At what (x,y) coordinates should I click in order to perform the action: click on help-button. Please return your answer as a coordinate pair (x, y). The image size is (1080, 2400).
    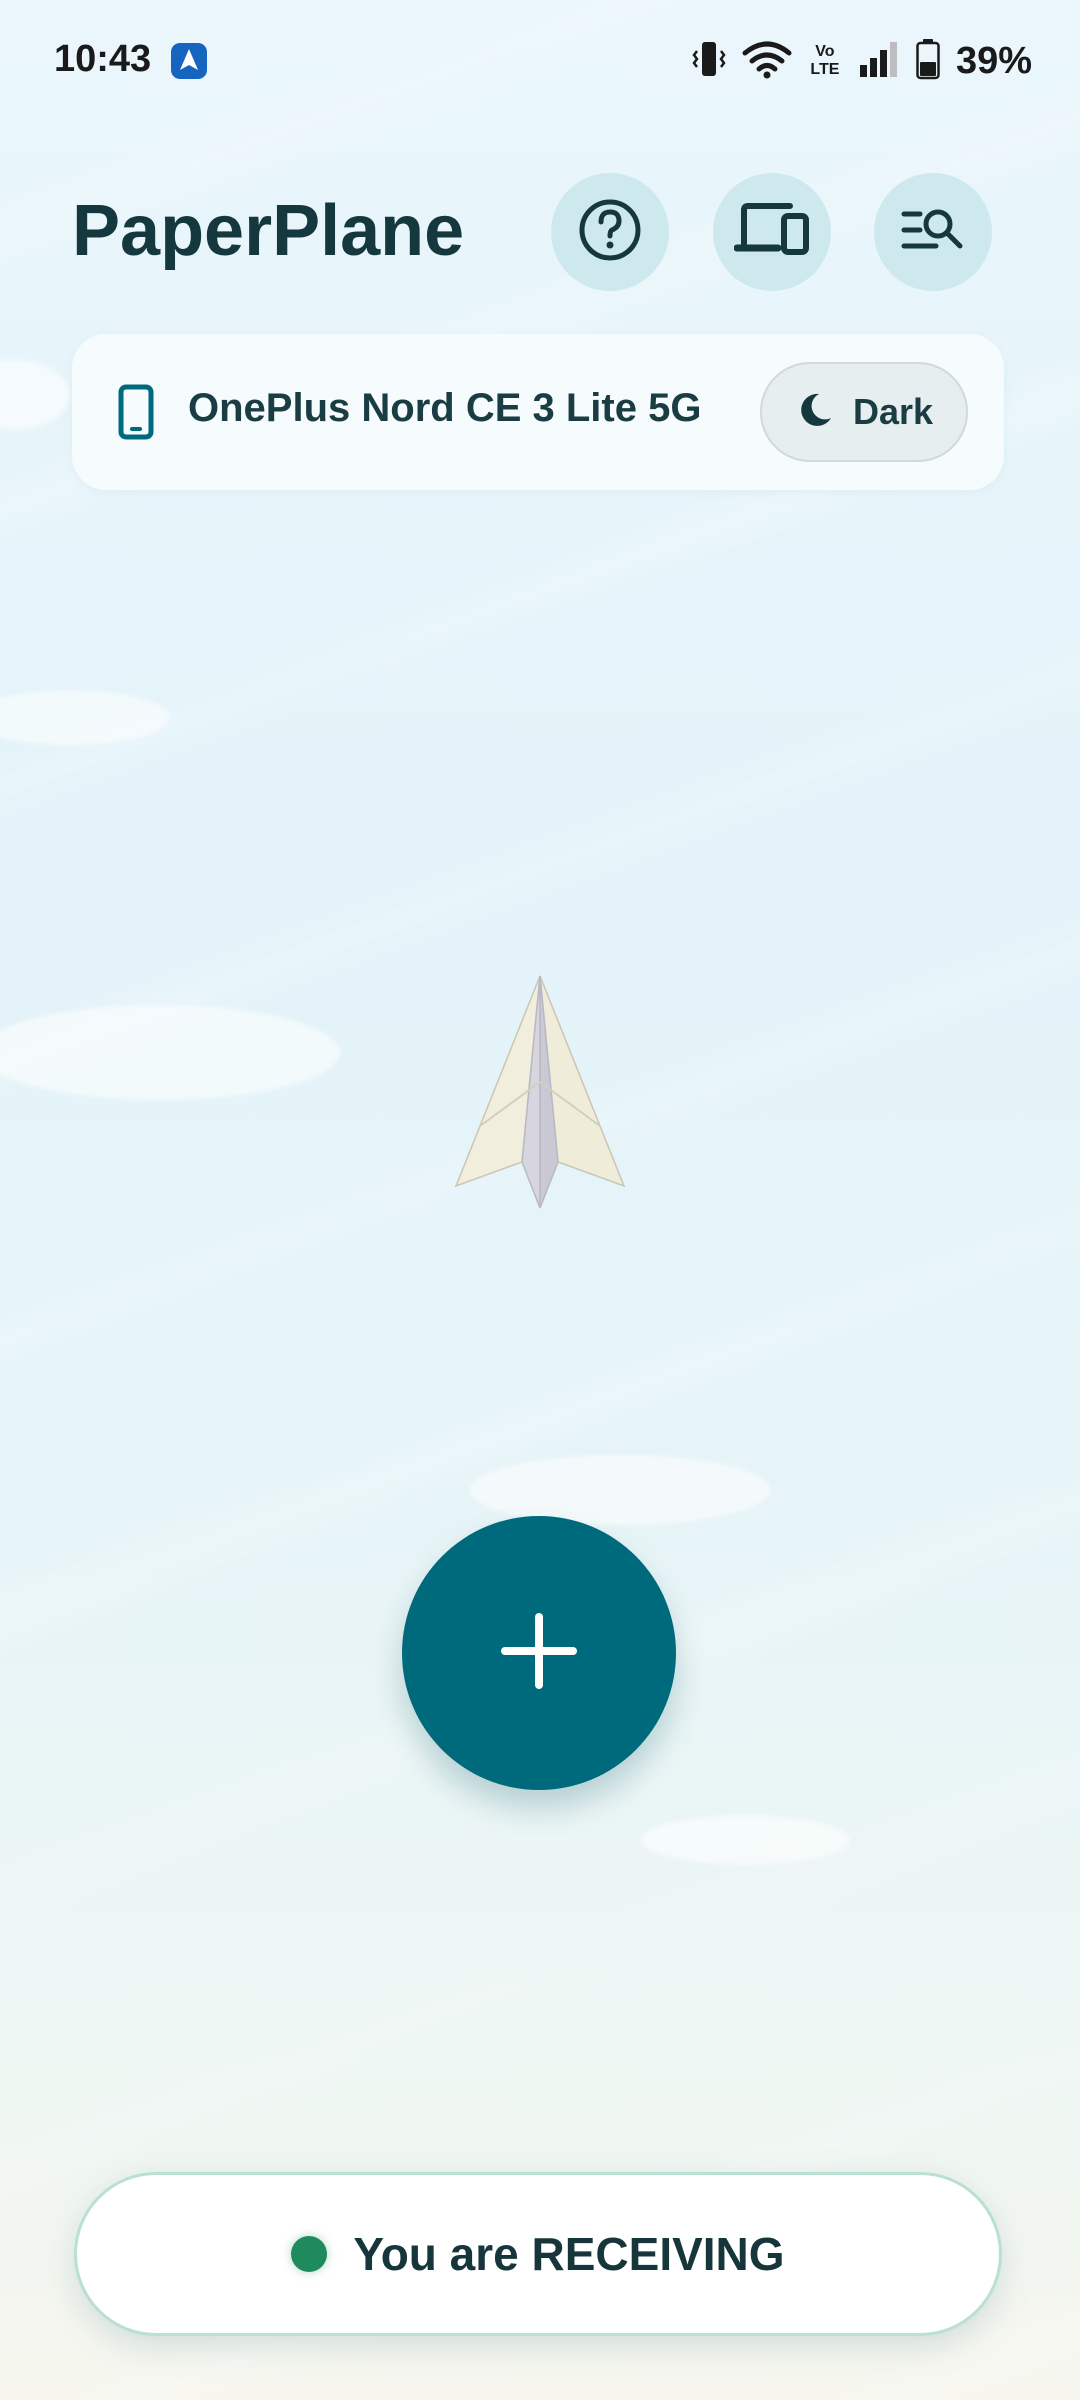
    Looking at the image, I should click on (610, 232).